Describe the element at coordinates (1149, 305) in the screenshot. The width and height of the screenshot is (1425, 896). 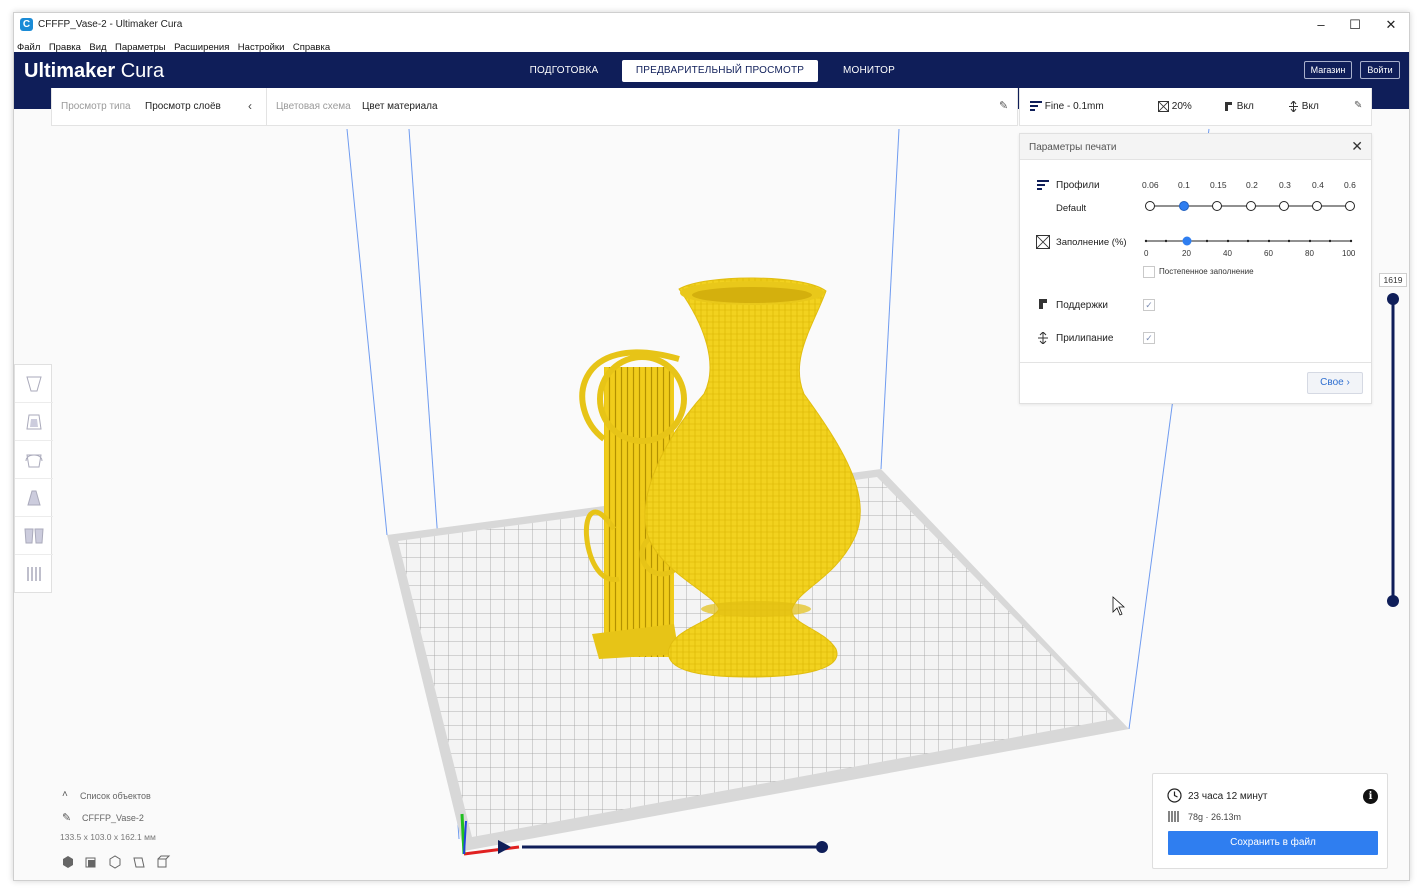
I see `support-checkbox: ✓` at that location.